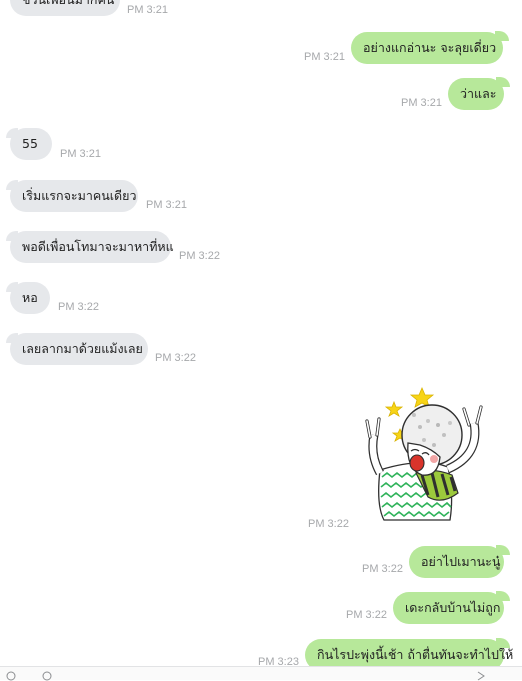 The image size is (522, 681). I want to click on send-icon, so click(481, 676).